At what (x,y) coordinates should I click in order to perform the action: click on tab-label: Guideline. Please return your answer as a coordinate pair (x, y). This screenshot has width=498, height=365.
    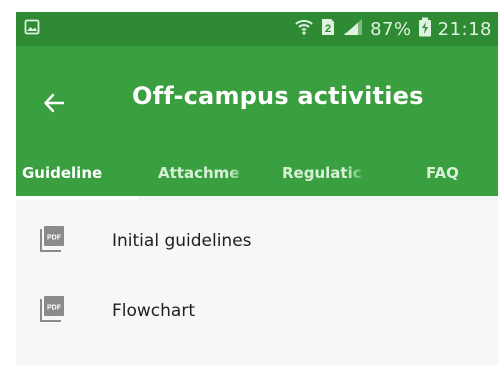
    Looking at the image, I should click on (62, 173).